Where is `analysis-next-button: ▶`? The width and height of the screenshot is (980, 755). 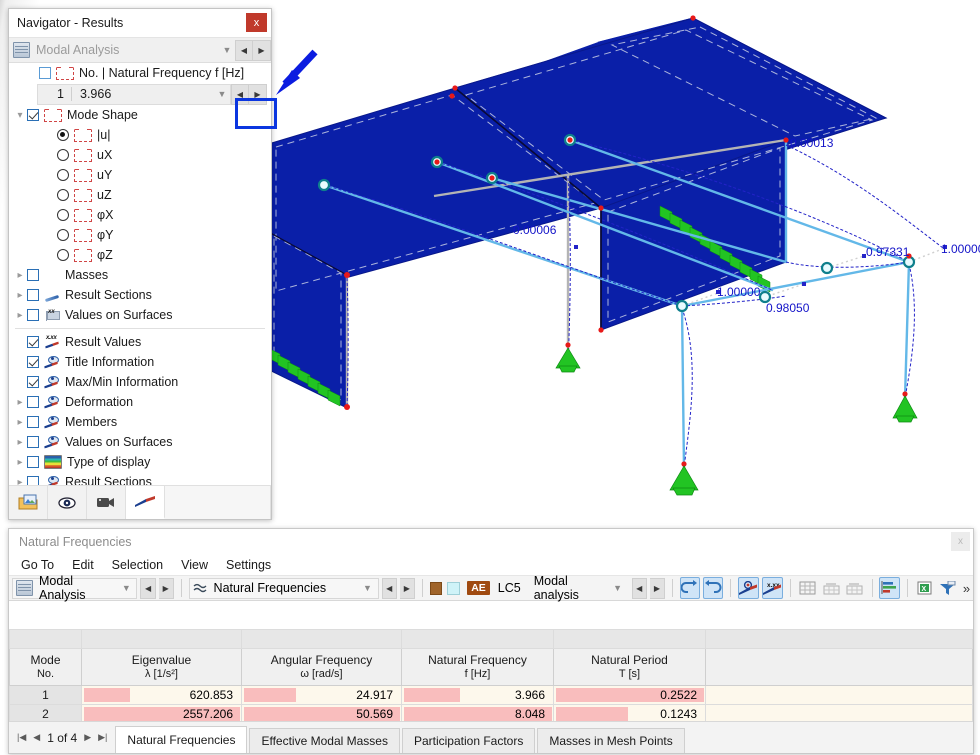 analysis-next-button: ▶ is located at coordinates (262, 50).